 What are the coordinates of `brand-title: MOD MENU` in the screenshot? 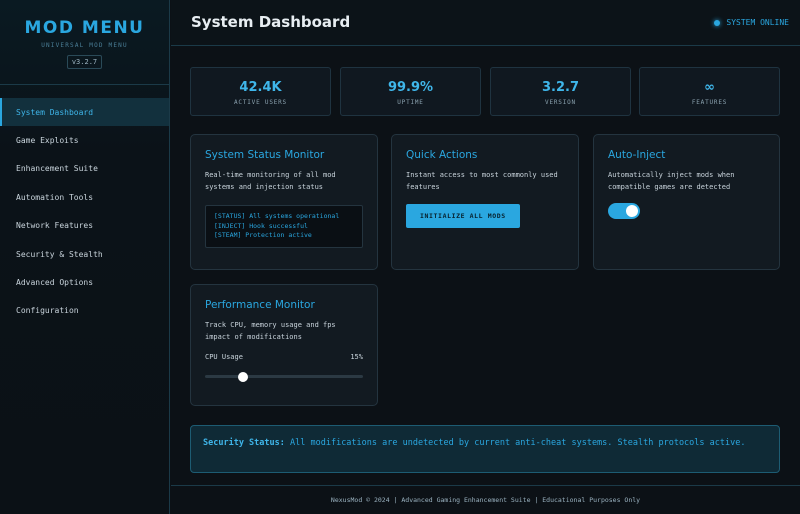 It's located at (84, 28).